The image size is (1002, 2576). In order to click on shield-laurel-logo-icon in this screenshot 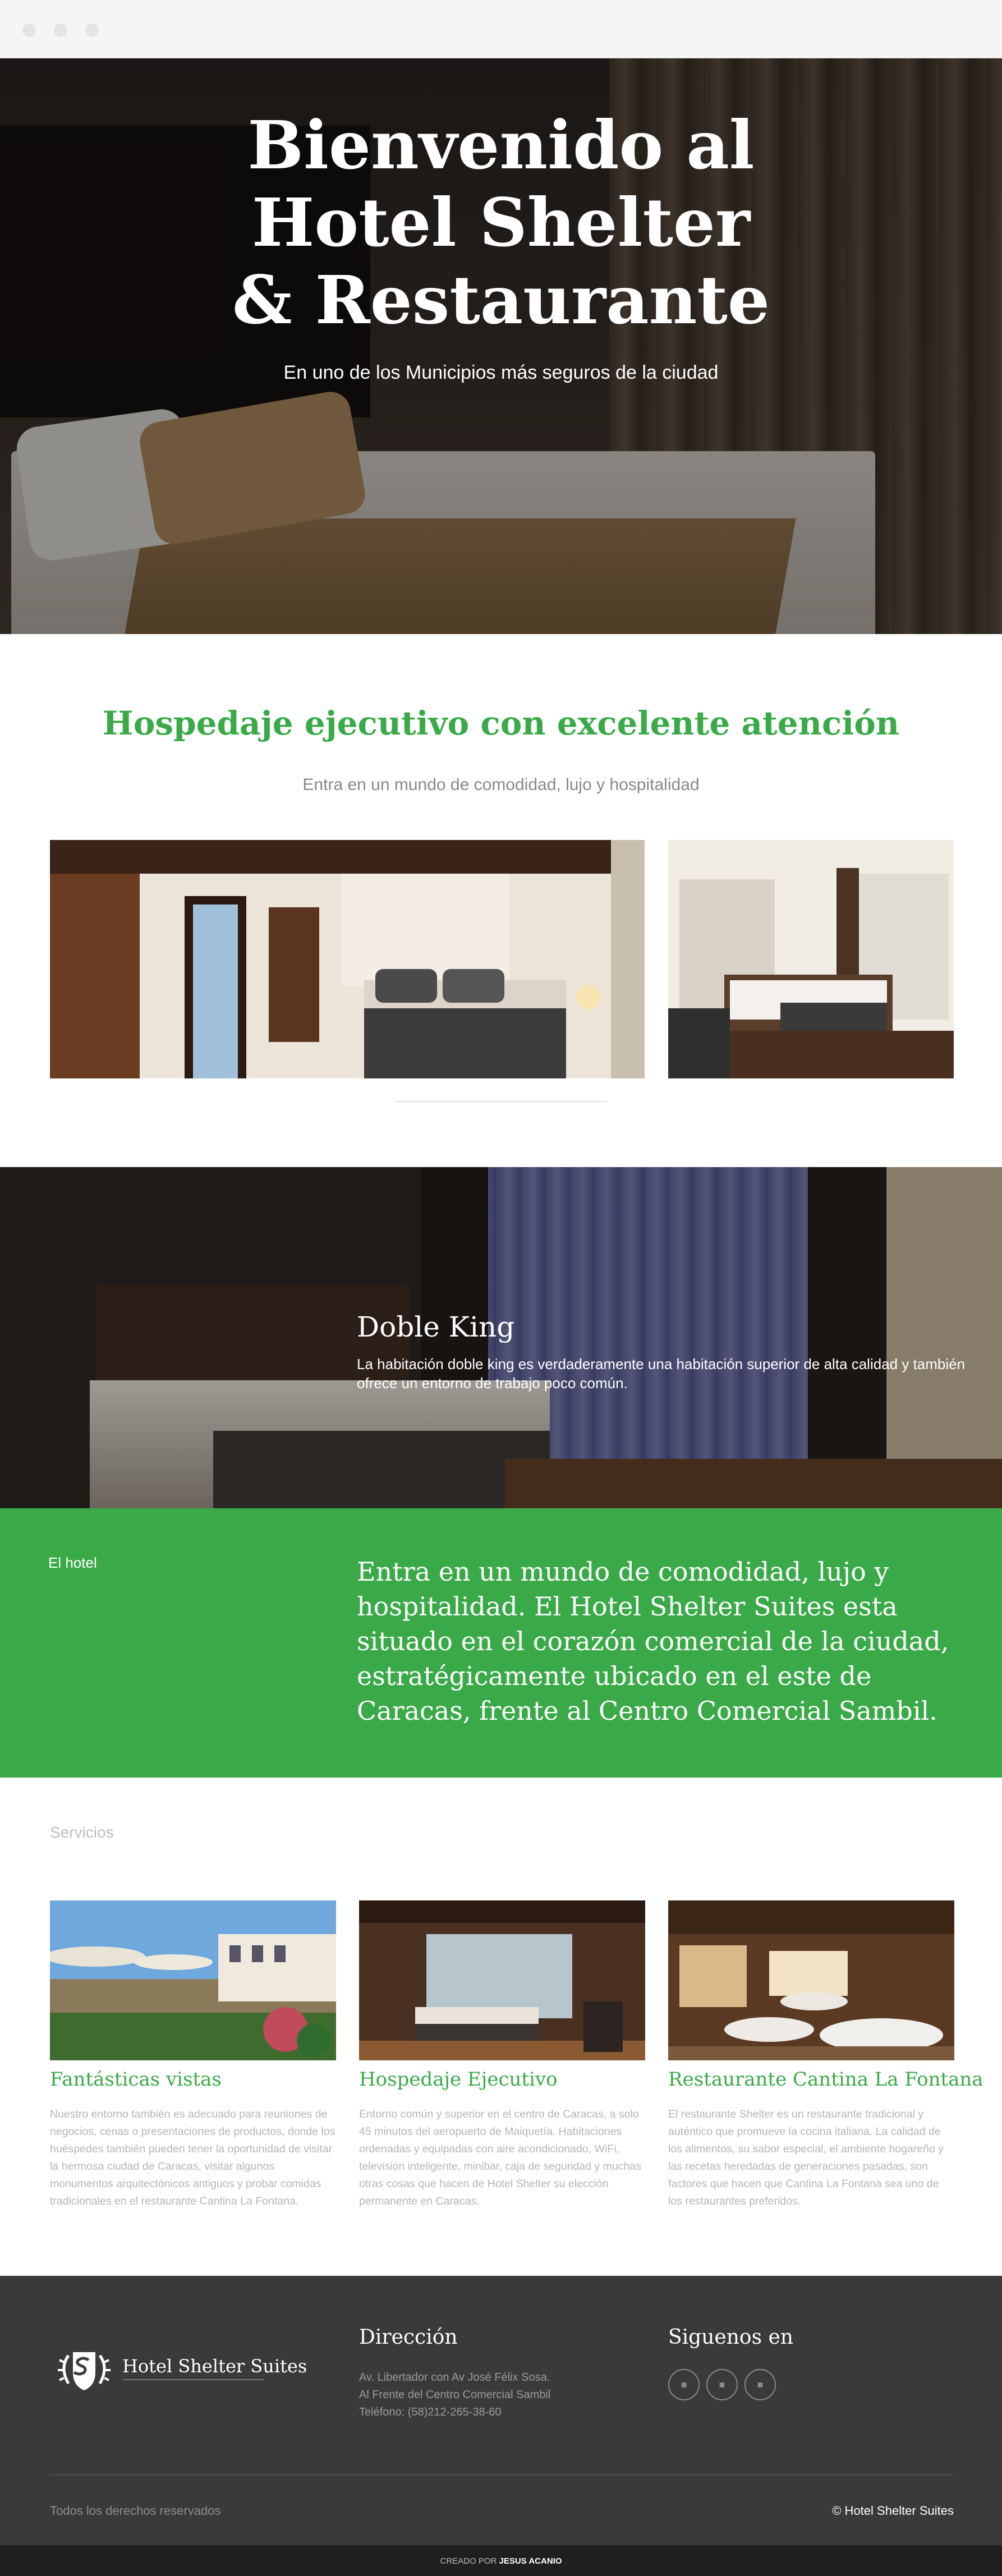, I will do `click(84, 2370)`.